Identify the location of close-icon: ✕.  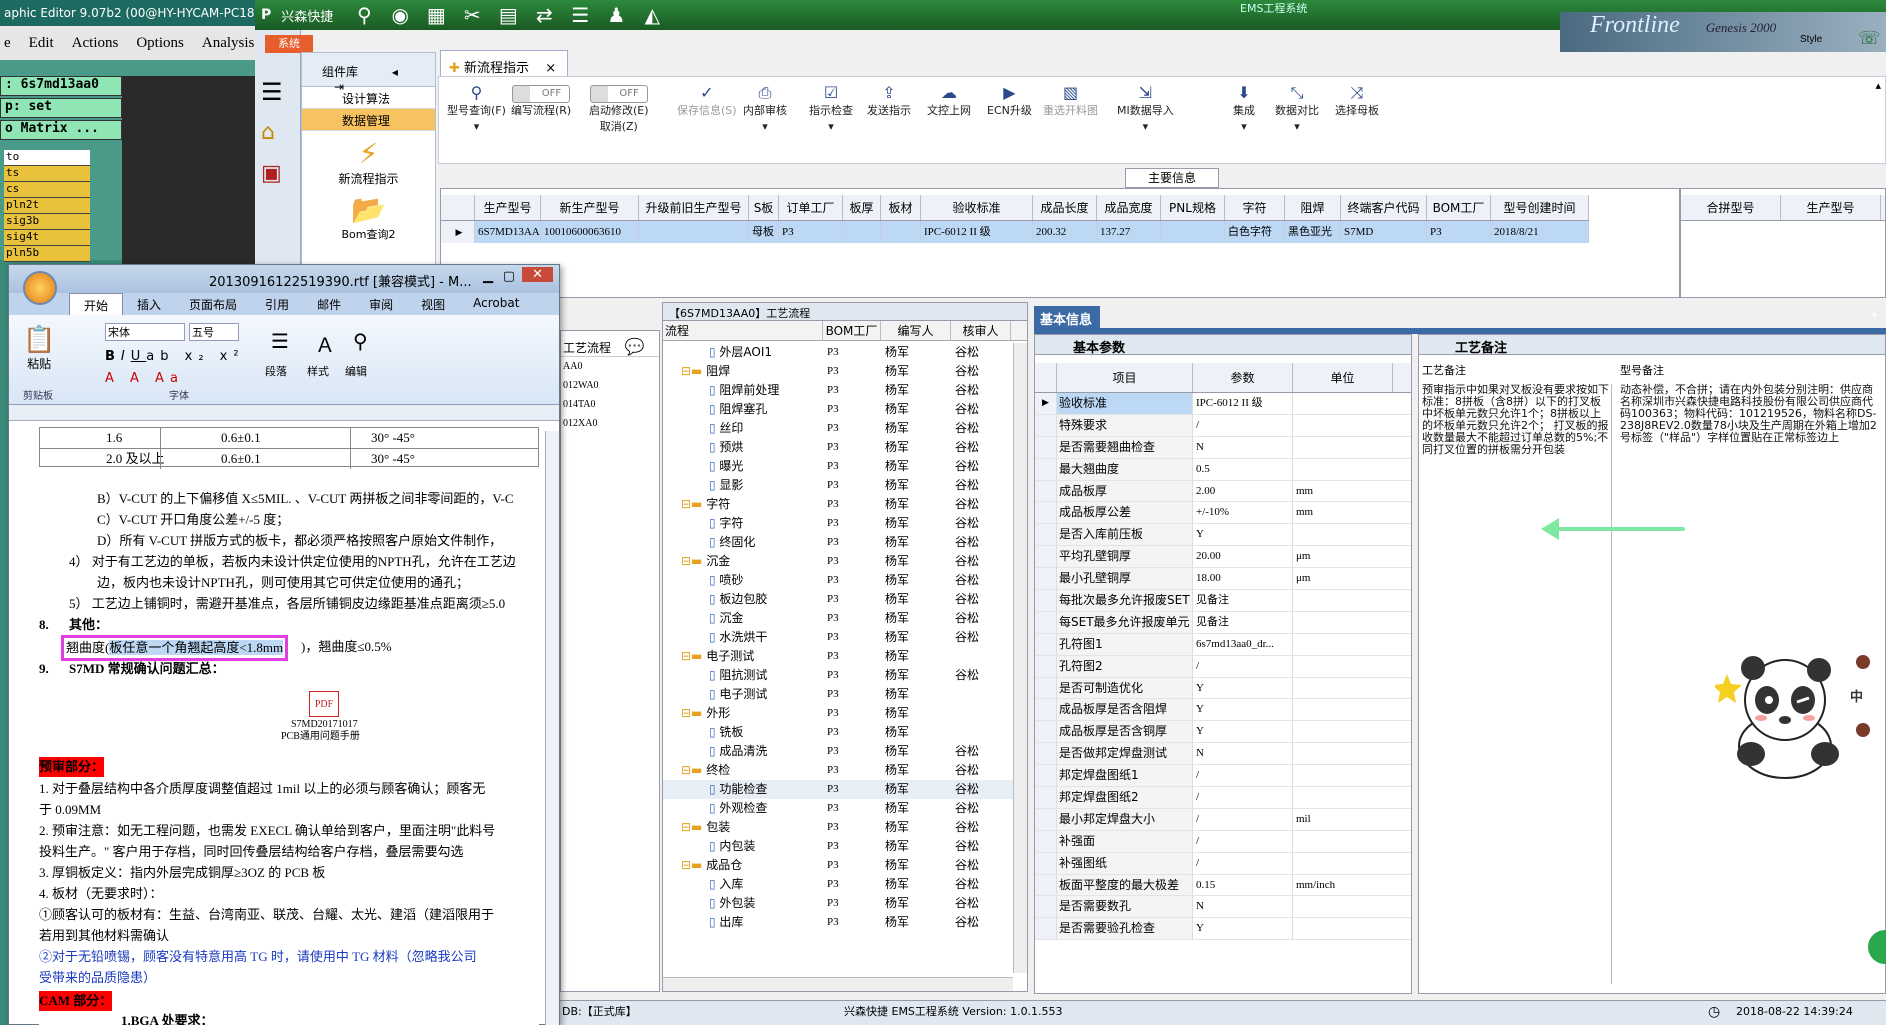
(537, 274).